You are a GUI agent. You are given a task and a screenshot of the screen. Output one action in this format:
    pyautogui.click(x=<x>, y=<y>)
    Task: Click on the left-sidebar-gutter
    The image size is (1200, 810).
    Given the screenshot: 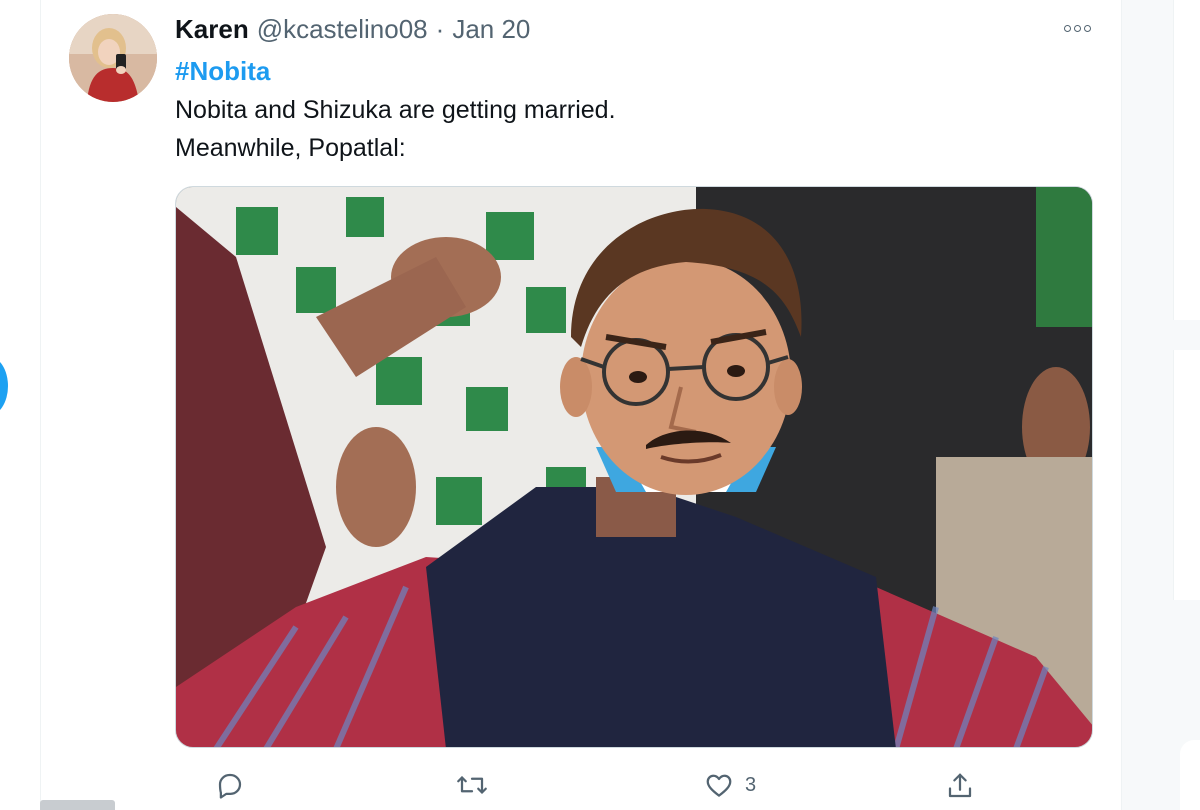 What is the action you would take?
    pyautogui.click(x=20, y=405)
    